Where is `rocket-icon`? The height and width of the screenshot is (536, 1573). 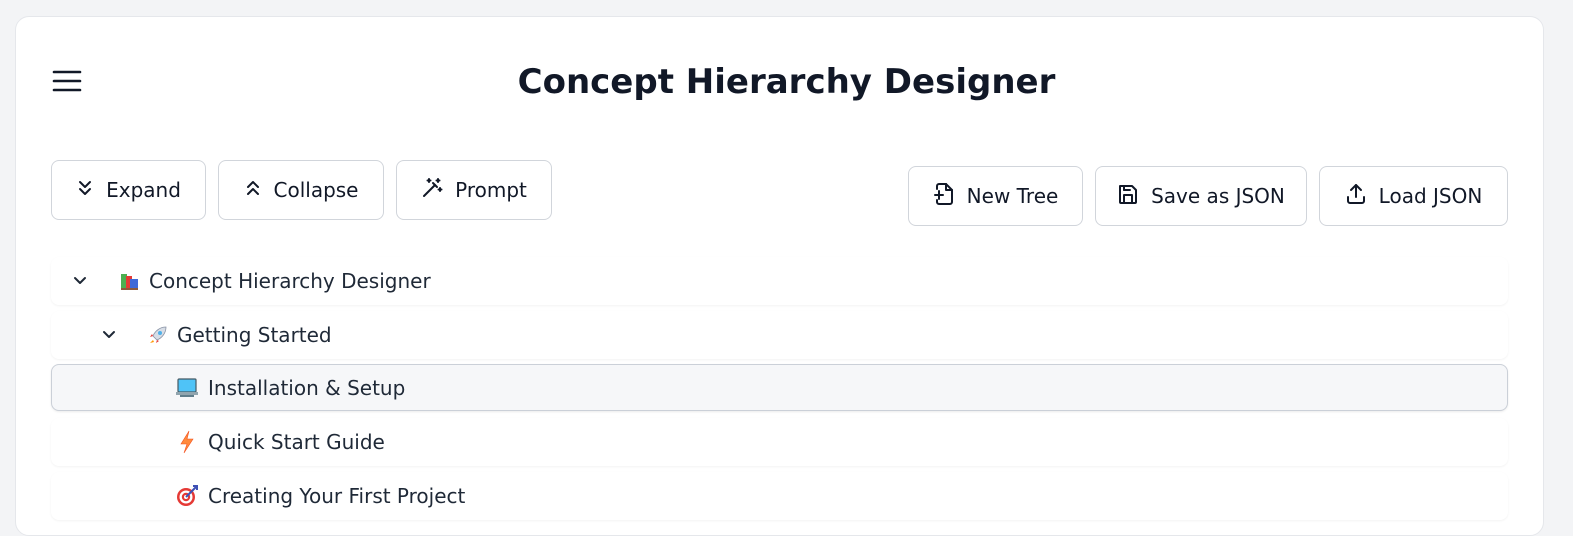
rocket-icon is located at coordinates (158, 335).